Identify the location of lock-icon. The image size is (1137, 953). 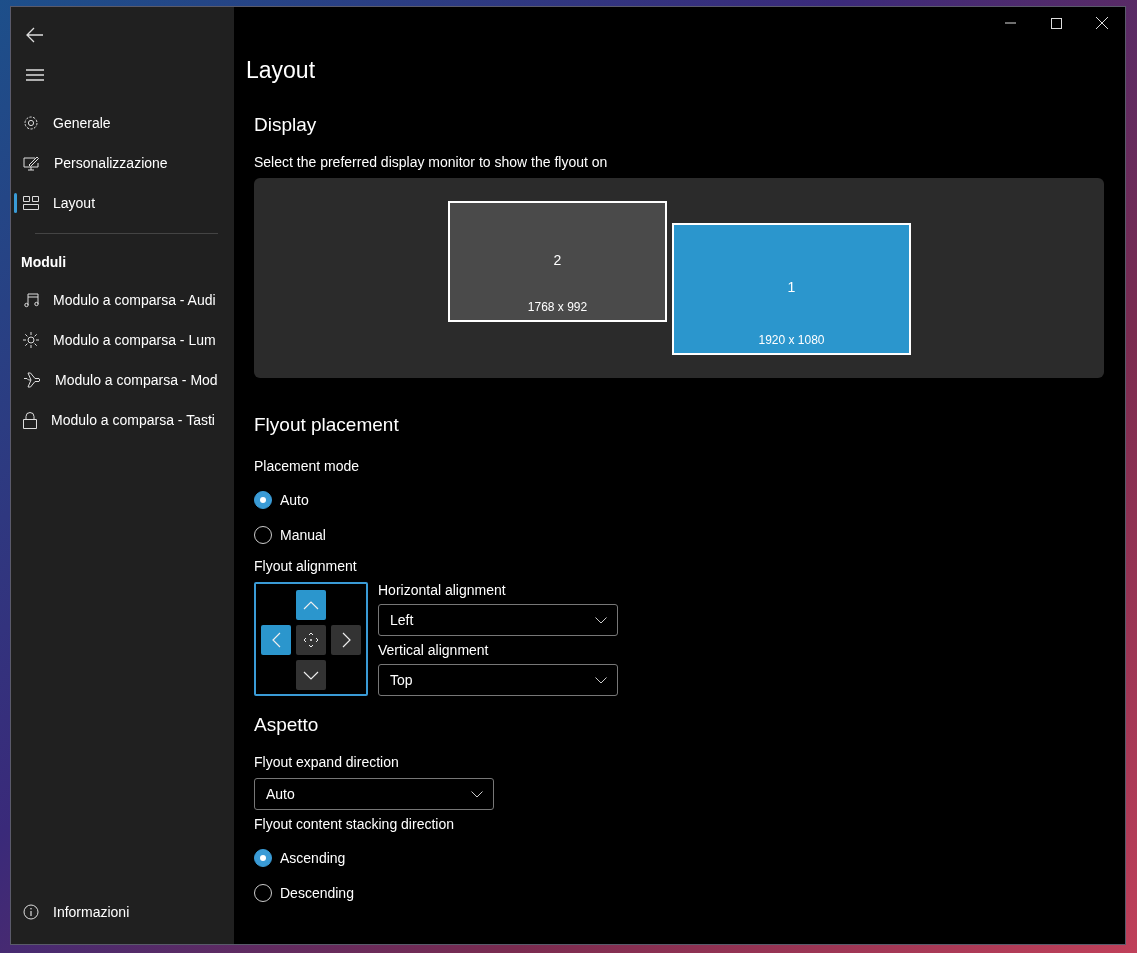
(30, 420).